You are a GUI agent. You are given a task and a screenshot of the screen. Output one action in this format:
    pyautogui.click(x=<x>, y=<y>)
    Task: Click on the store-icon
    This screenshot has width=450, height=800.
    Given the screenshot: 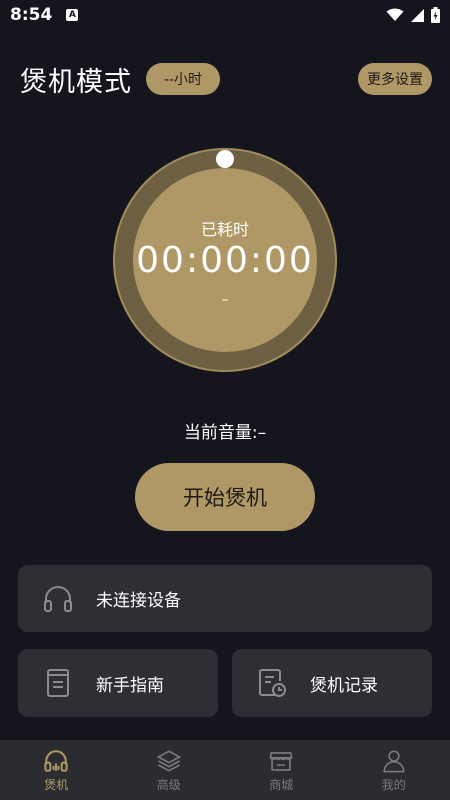 What is the action you would take?
    pyautogui.click(x=281, y=761)
    